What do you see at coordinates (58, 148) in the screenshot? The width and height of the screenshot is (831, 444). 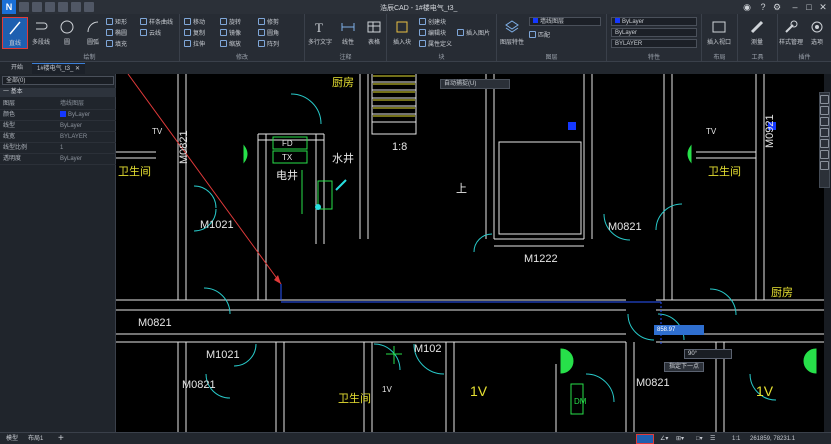 I see `prop-row-ltscale: 线型比例 1` at bounding box center [58, 148].